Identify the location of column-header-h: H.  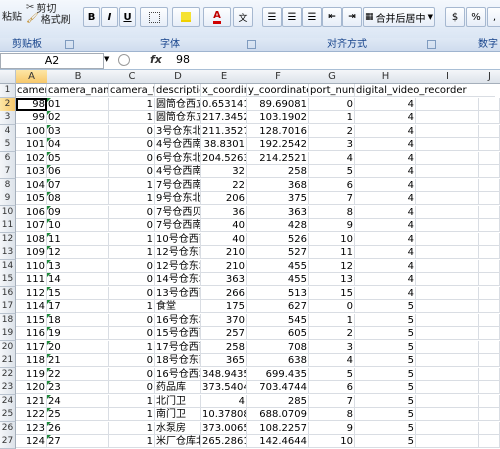
(386, 77).